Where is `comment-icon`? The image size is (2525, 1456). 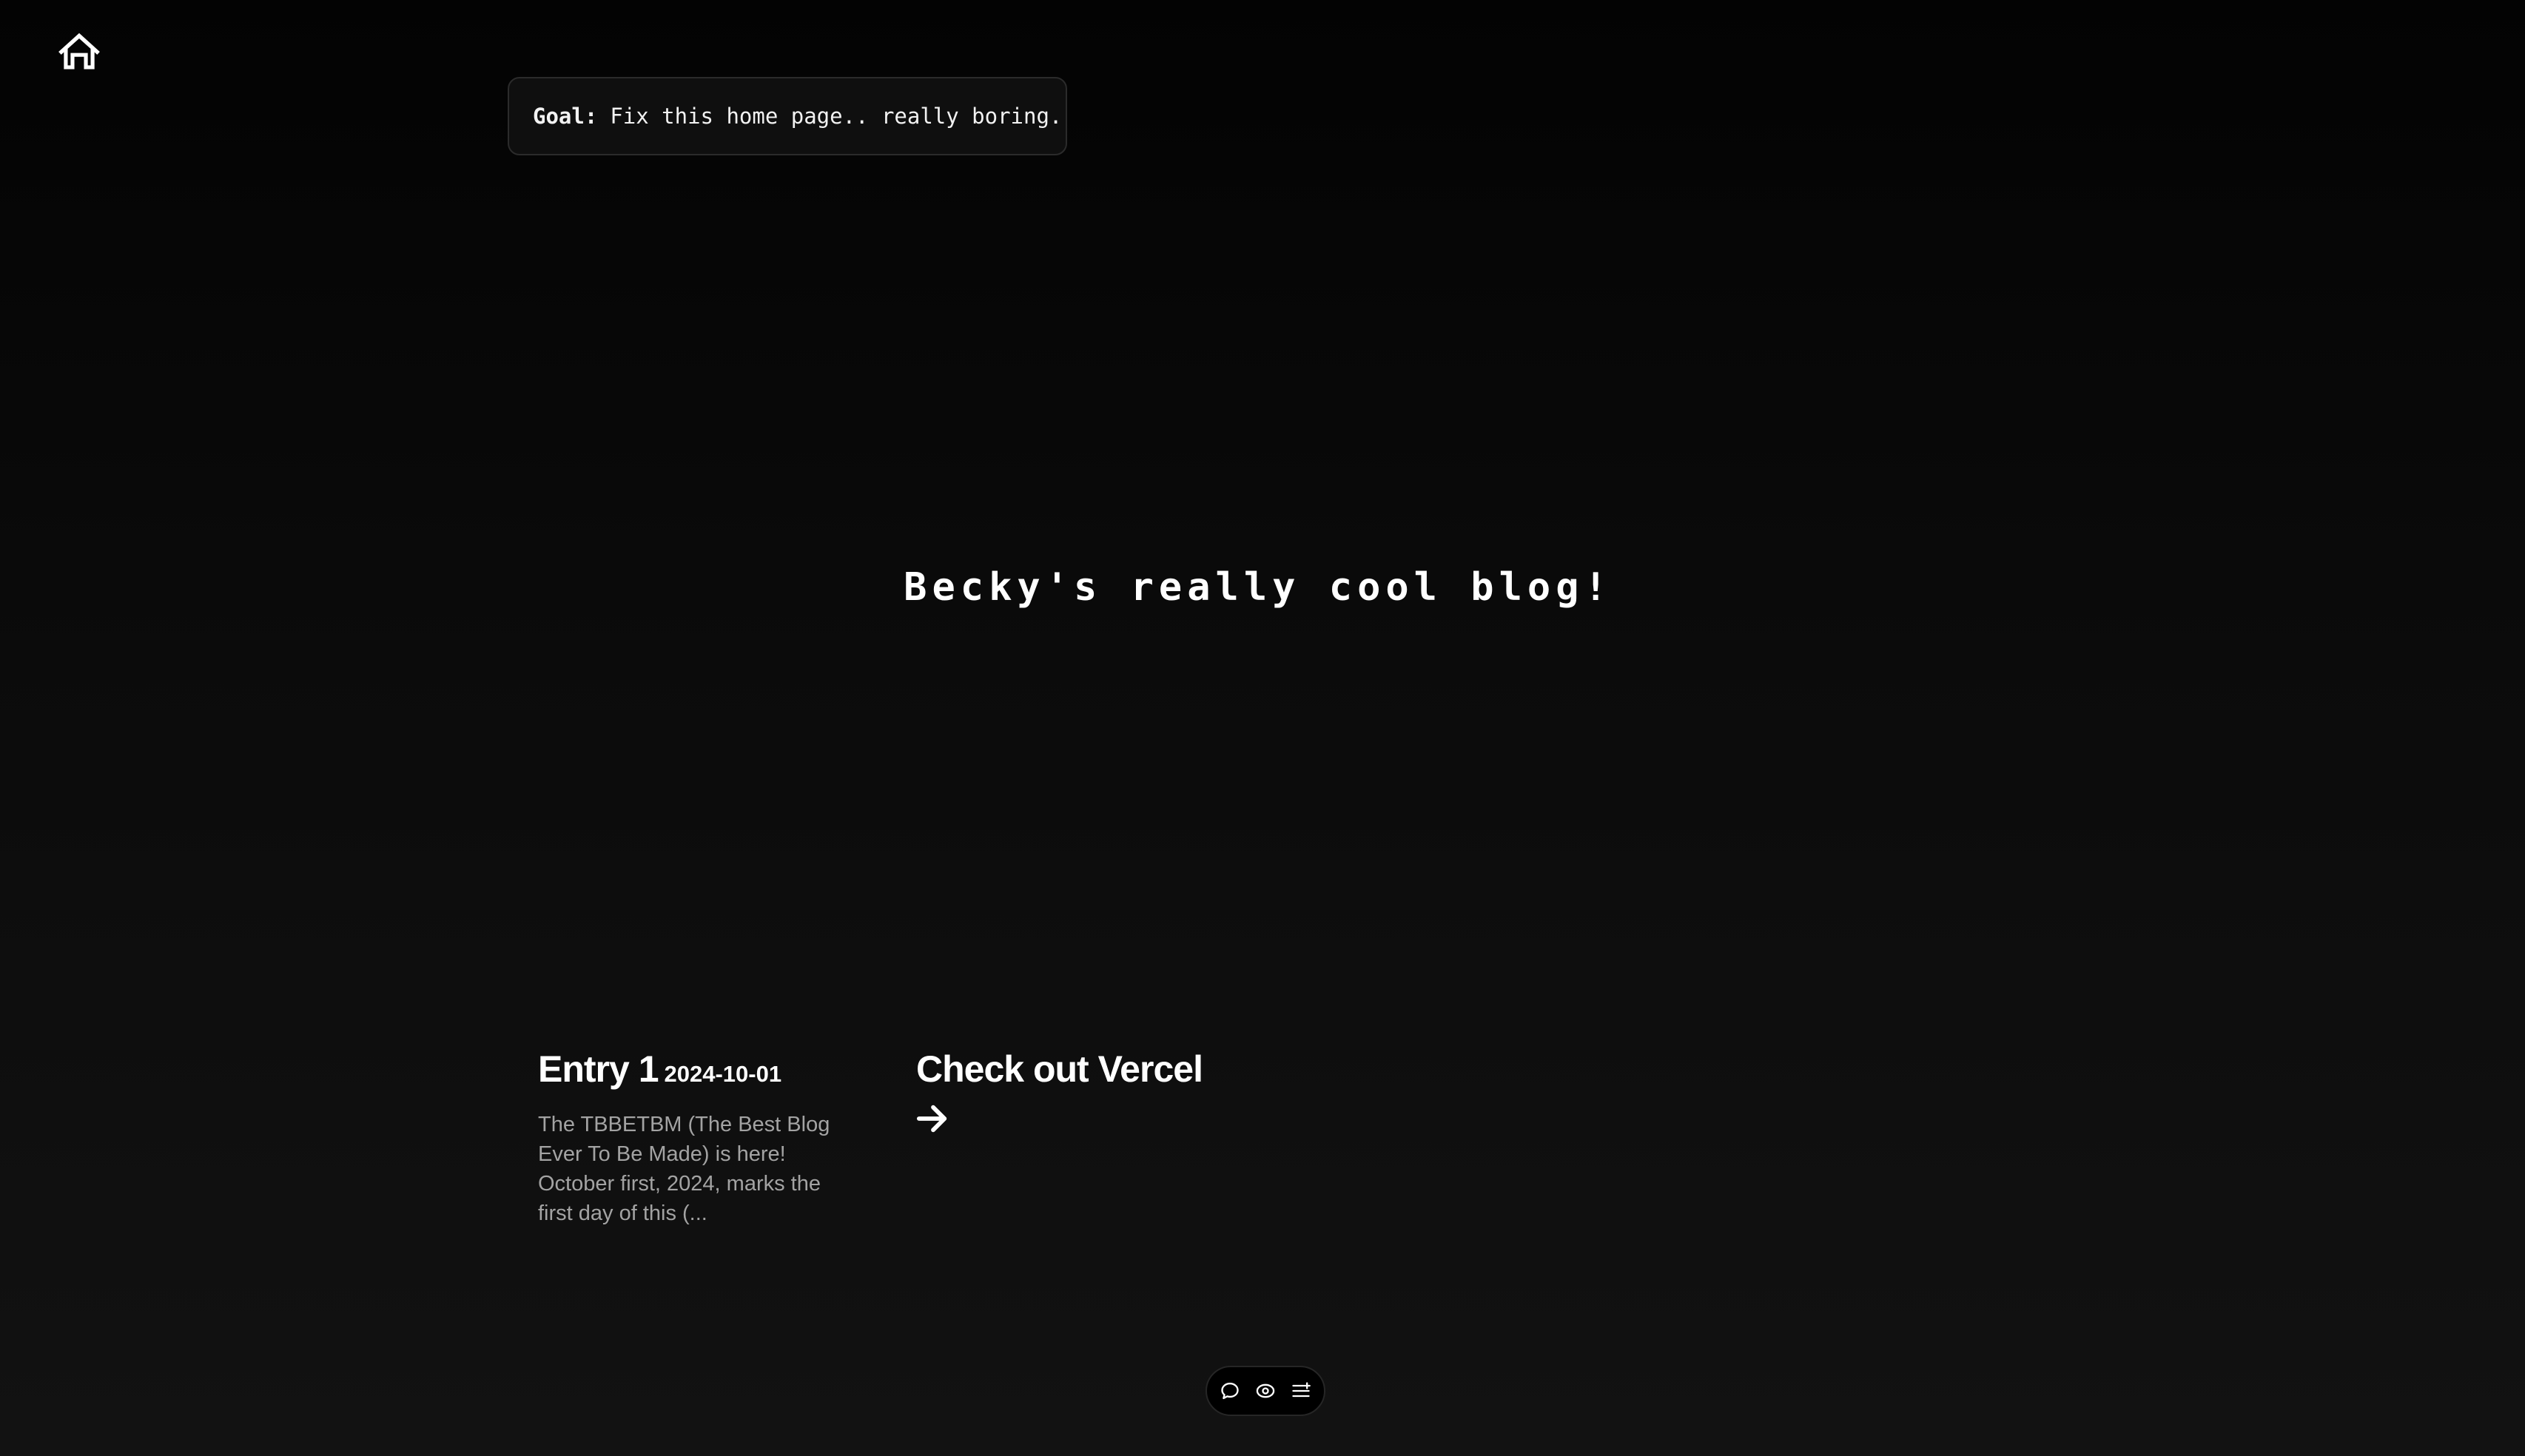
comment-icon is located at coordinates (1230, 1391).